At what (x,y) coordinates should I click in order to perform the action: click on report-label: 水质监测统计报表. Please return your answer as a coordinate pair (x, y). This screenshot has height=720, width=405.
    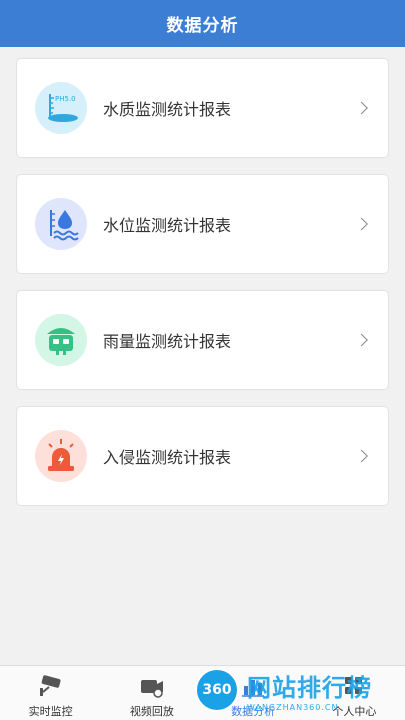
    Looking at the image, I should click on (167, 109).